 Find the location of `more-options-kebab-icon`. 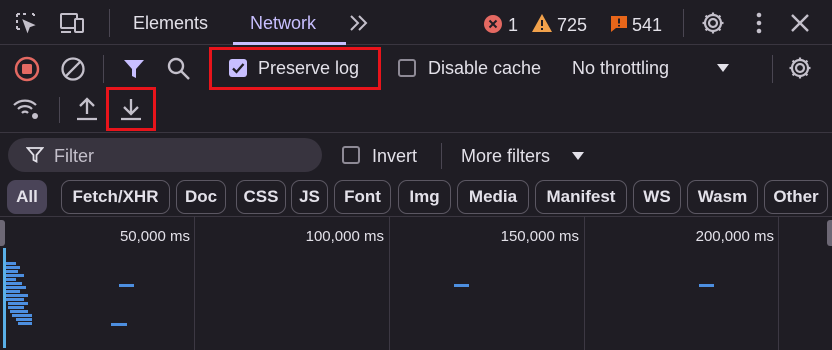

more-options-kebab-icon is located at coordinates (759, 23).